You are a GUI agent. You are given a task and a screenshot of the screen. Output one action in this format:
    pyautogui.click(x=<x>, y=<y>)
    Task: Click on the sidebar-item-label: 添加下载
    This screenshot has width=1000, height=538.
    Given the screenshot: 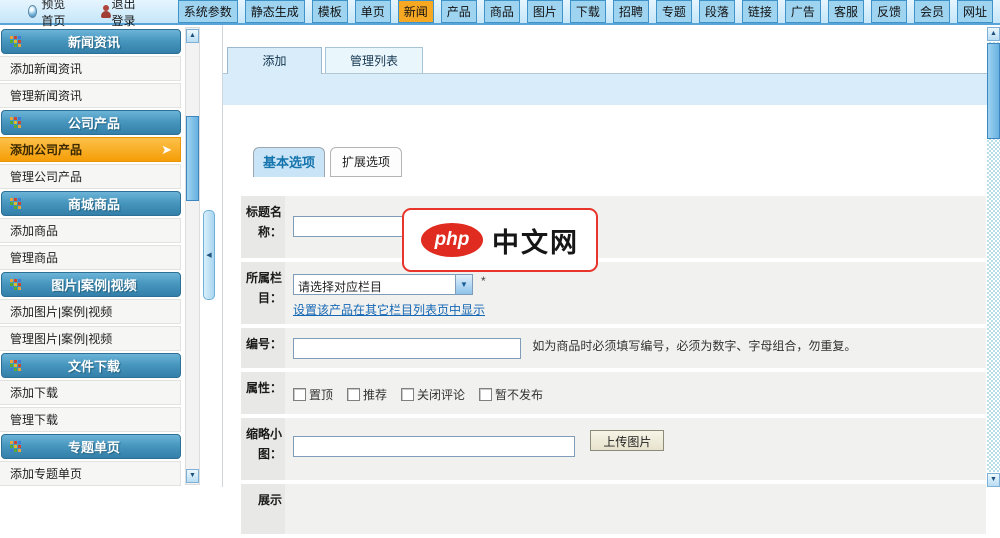 What is the action you would take?
    pyautogui.click(x=34, y=393)
    